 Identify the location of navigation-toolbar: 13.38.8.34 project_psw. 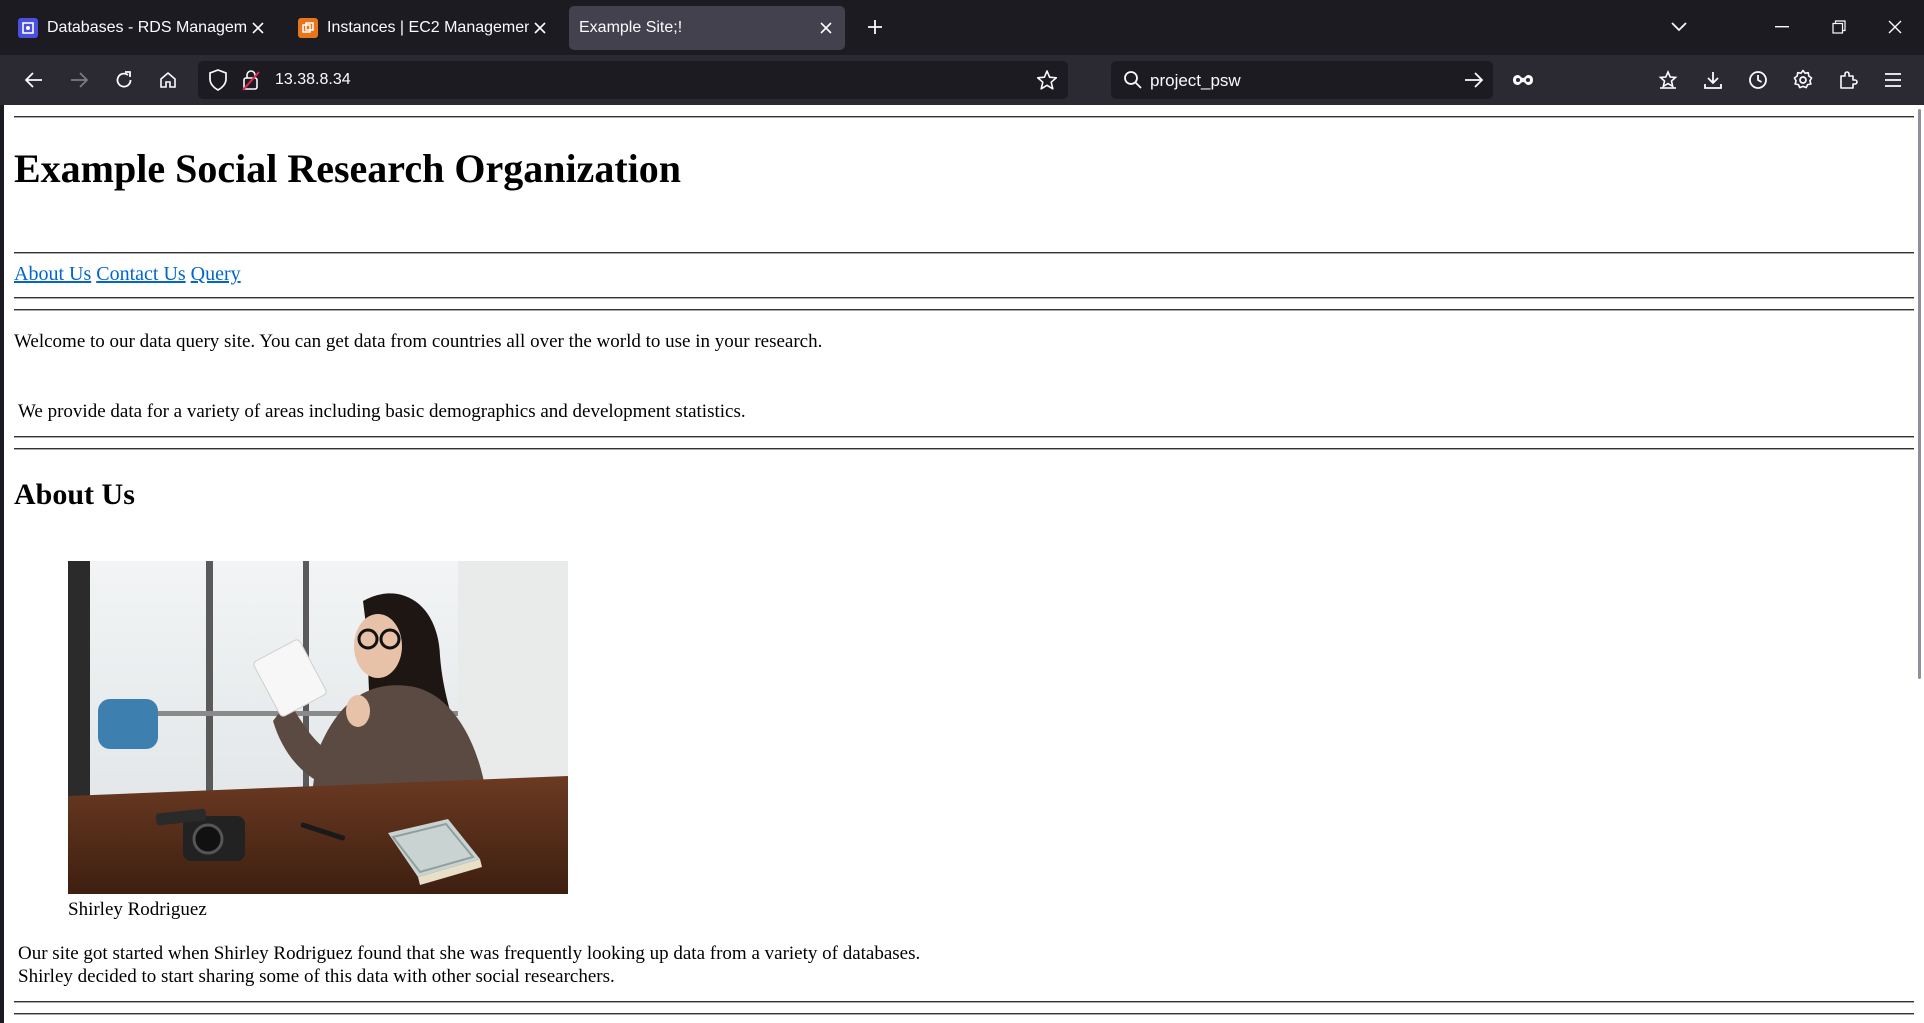
(962, 80).